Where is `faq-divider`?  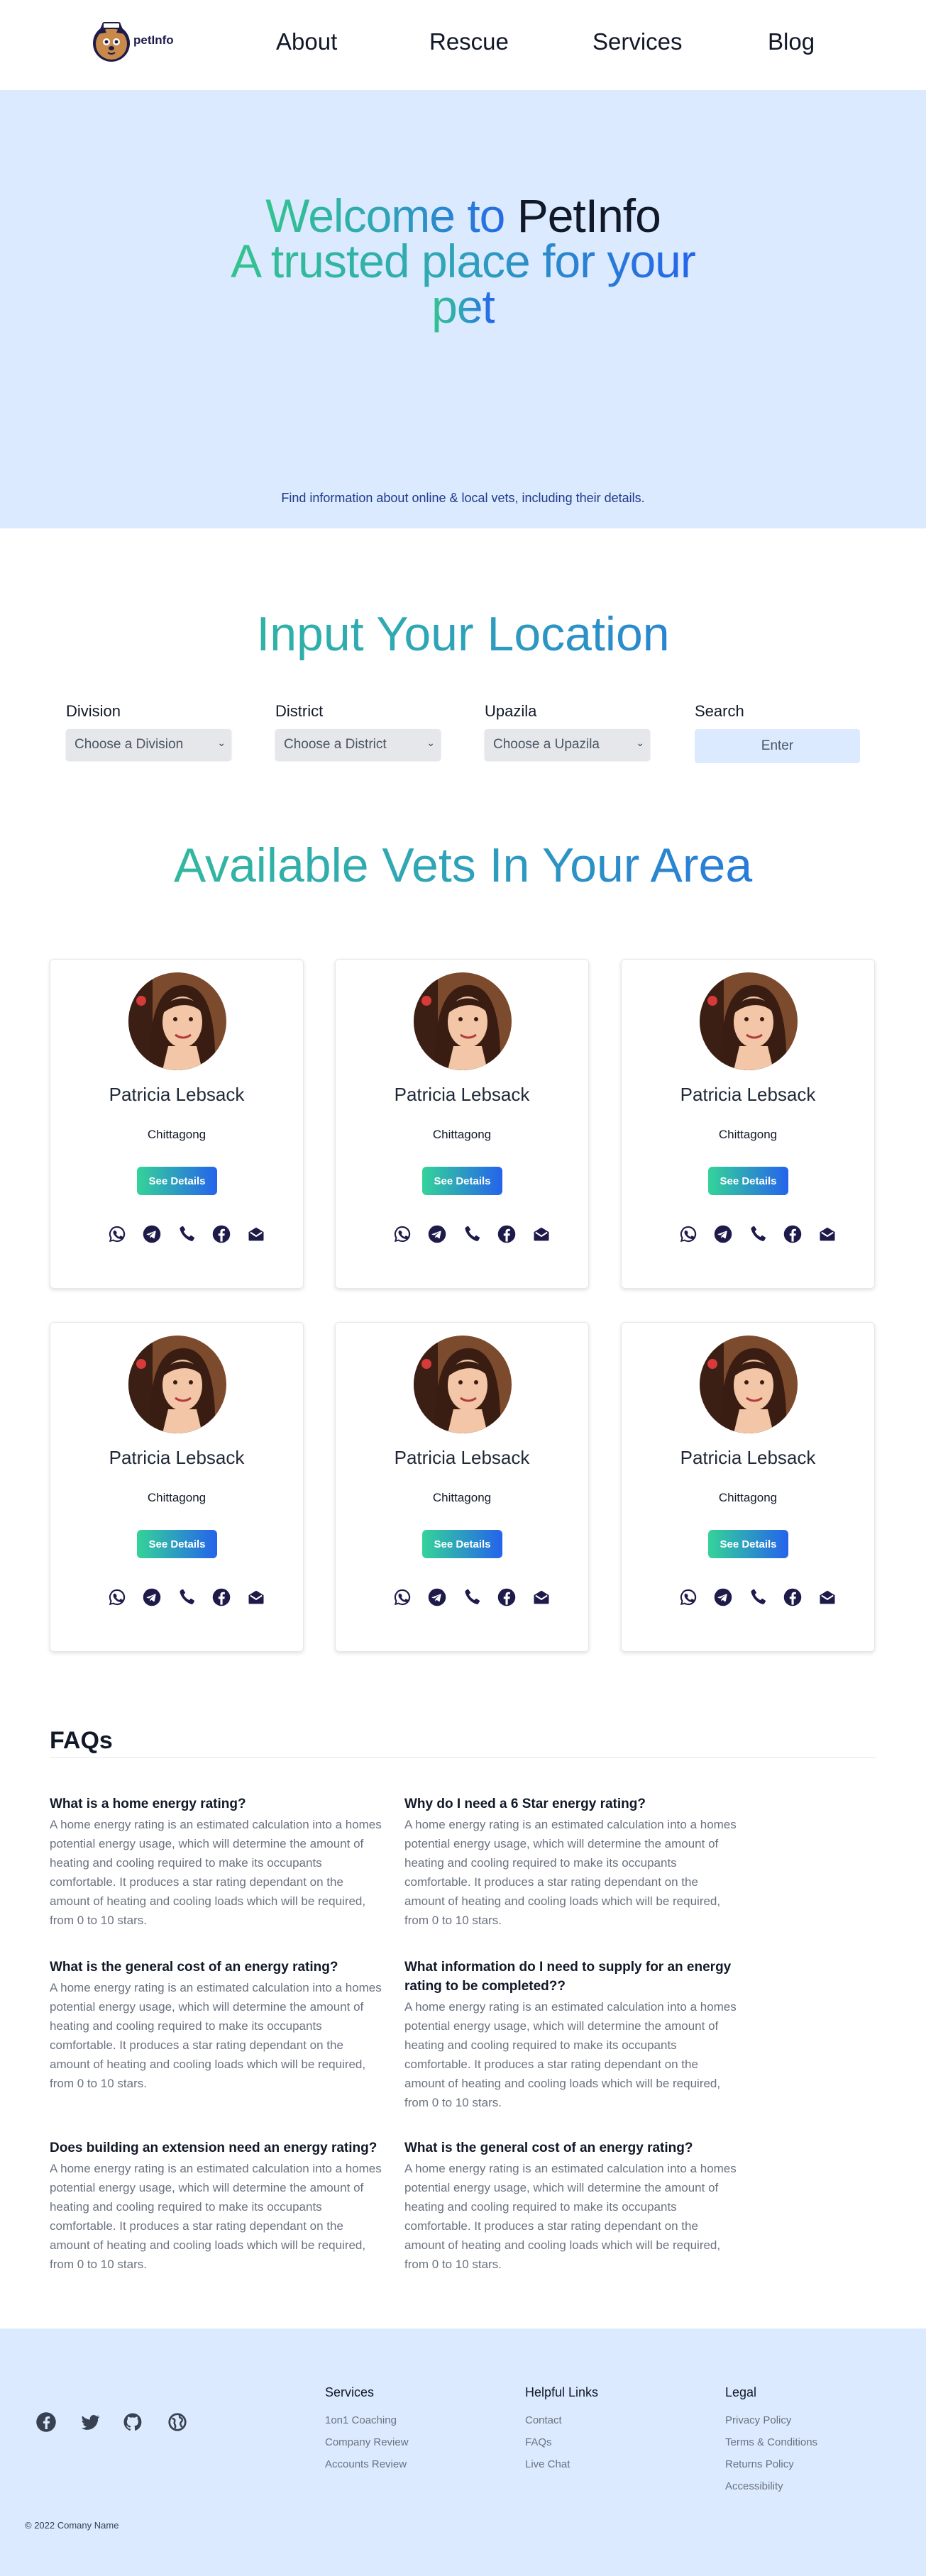 faq-divider is located at coordinates (463, 1758).